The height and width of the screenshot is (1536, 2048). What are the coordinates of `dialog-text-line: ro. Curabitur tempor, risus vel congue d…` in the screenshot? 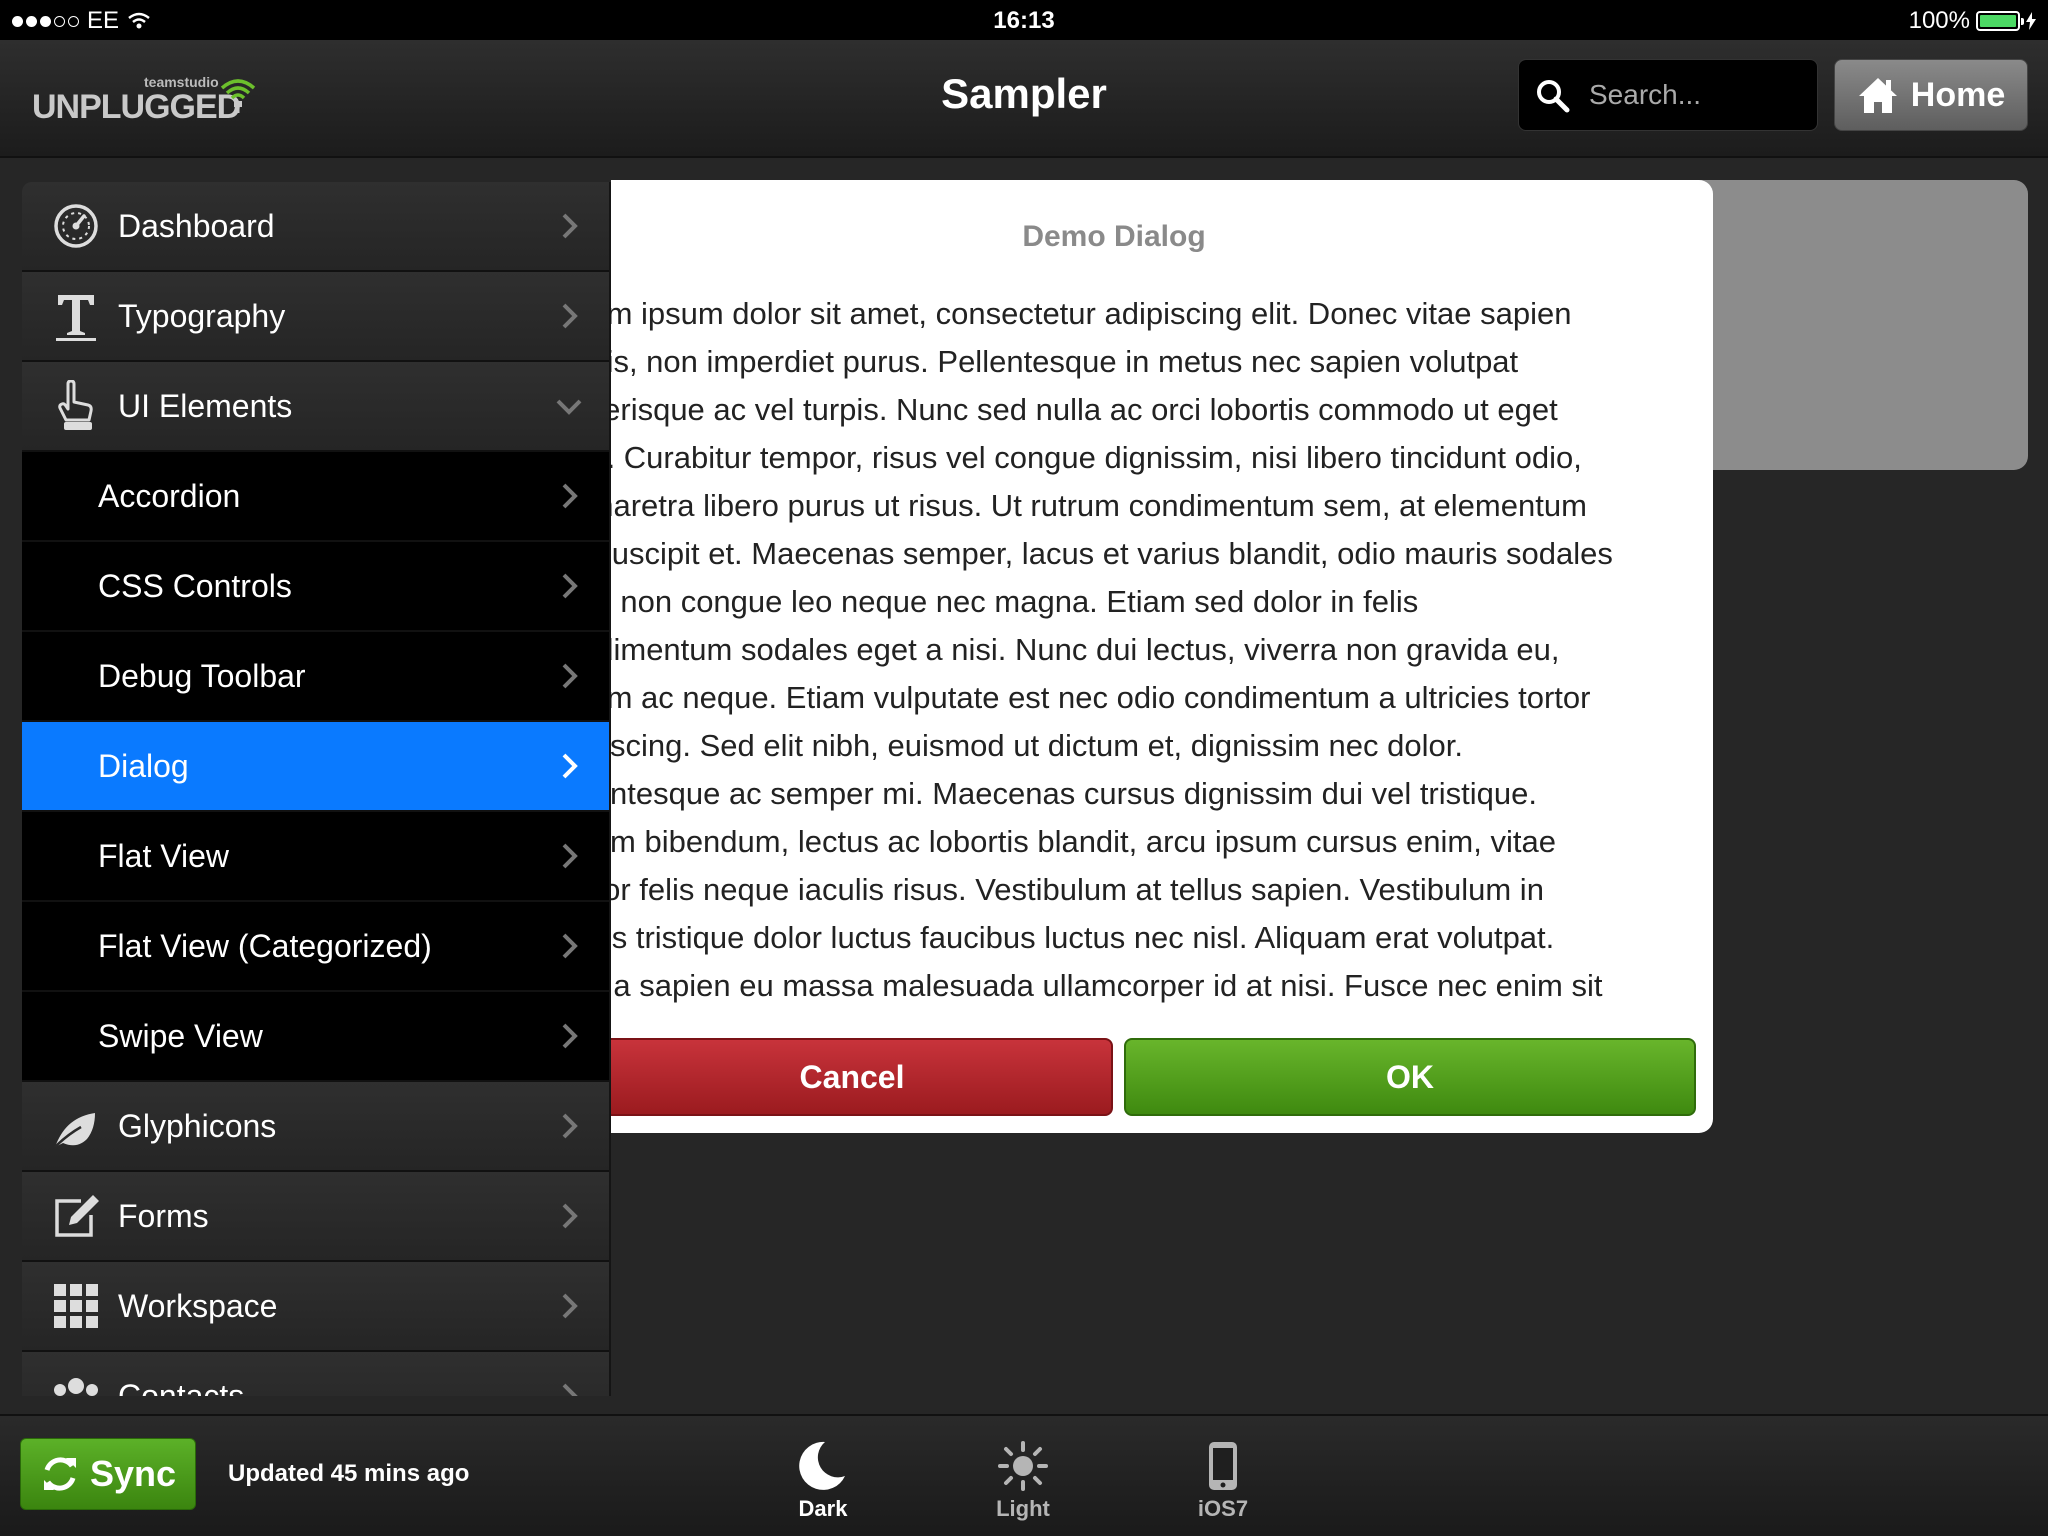 It's located at (1096, 457).